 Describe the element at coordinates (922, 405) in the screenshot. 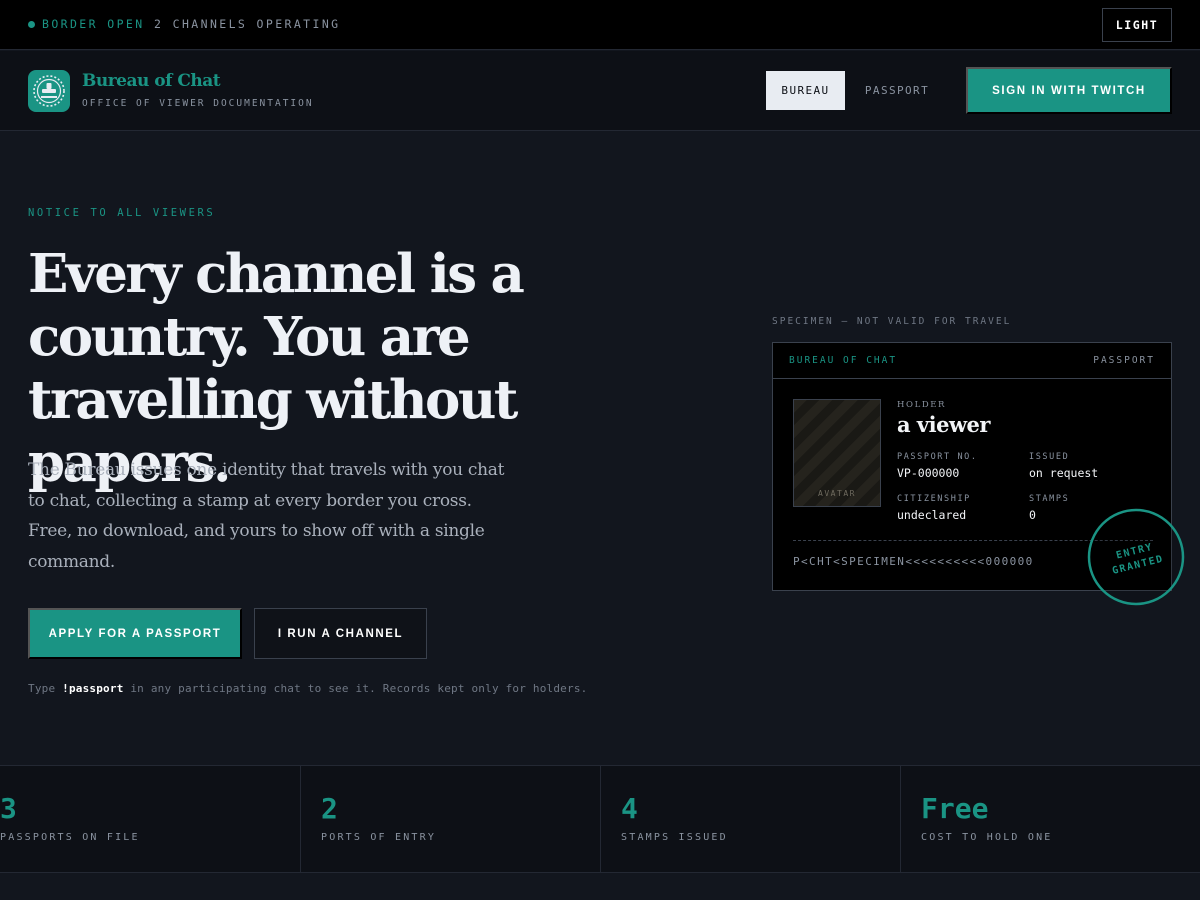

I see `holder-label: HOLDER` at that location.